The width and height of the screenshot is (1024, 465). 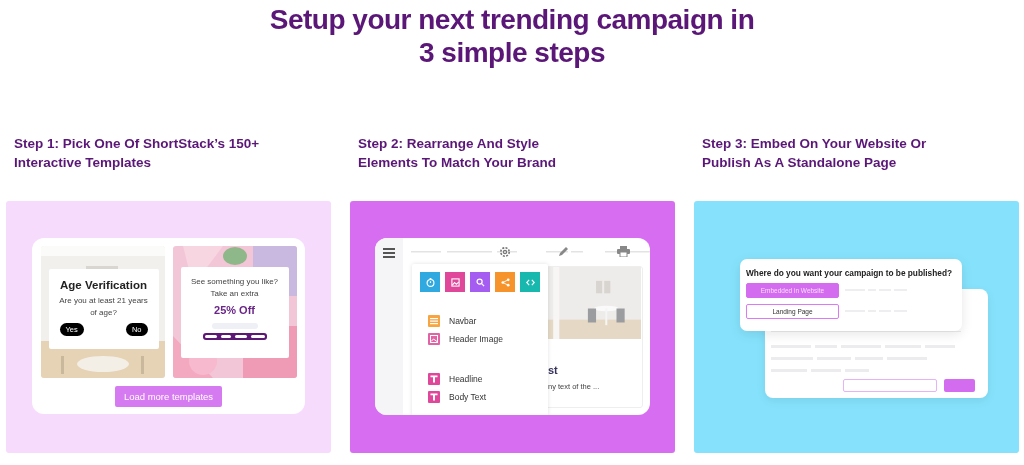 What do you see at coordinates (103, 307) in the screenshot?
I see `popup-text: Are you at least 21 years of age?` at bounding box center [103, 307].